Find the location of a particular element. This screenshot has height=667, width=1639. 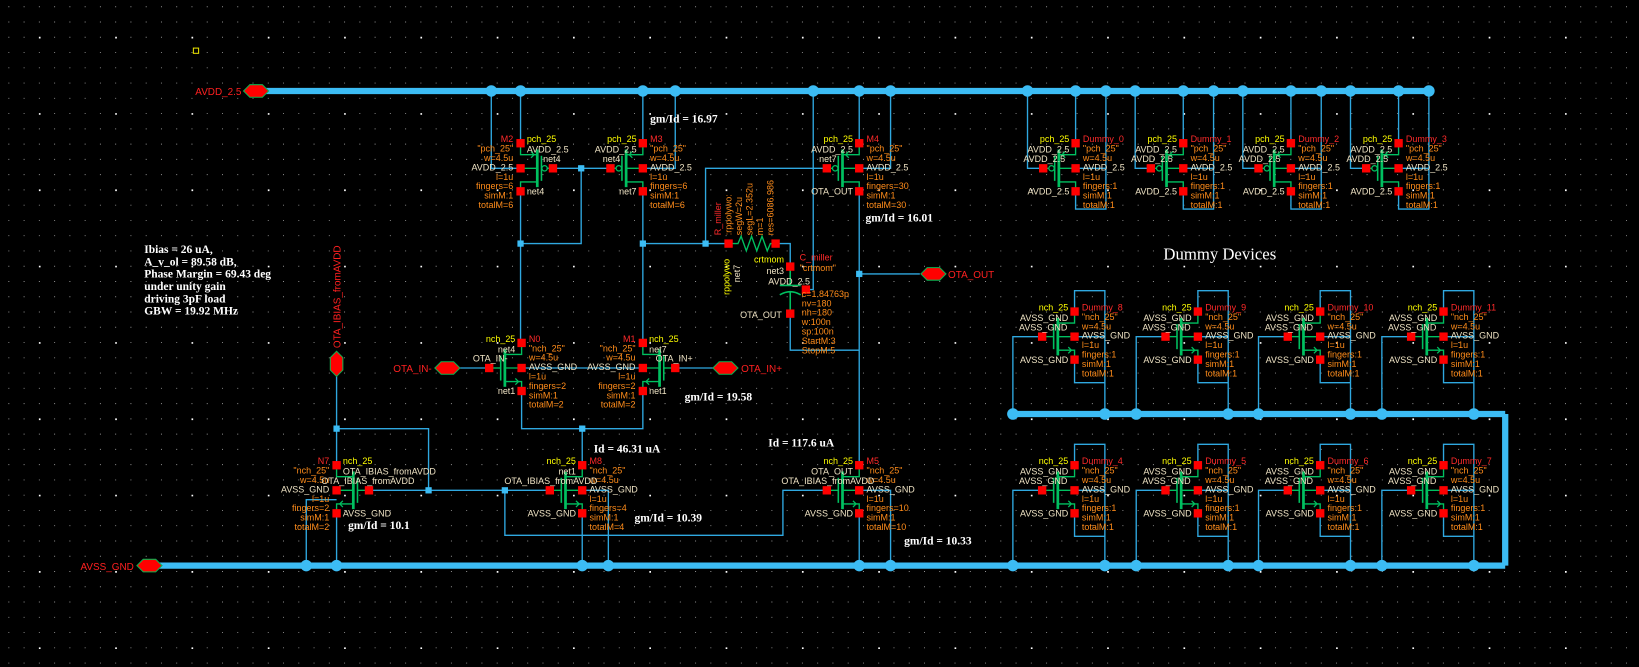

pin-avss is located at coordinates (149, 565).